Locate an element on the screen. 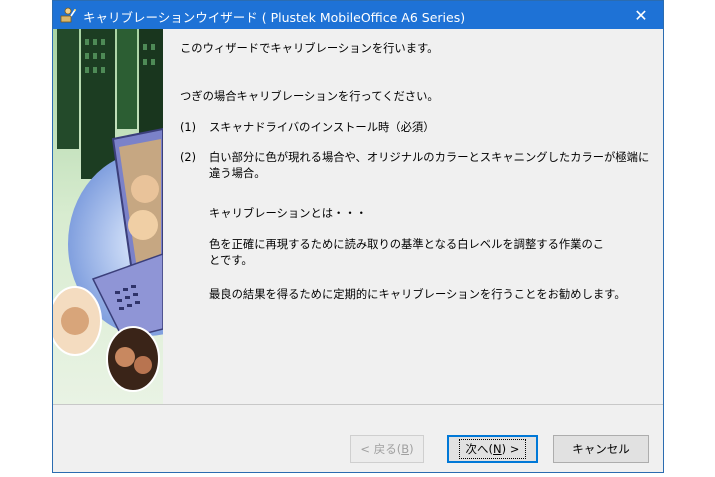 The height and width of the screenshot is (477, 715). what-description: 色を正確に再現するために読み取りの基準となる白レベルを調整する作業のこ is located at coordinates (407, 244).